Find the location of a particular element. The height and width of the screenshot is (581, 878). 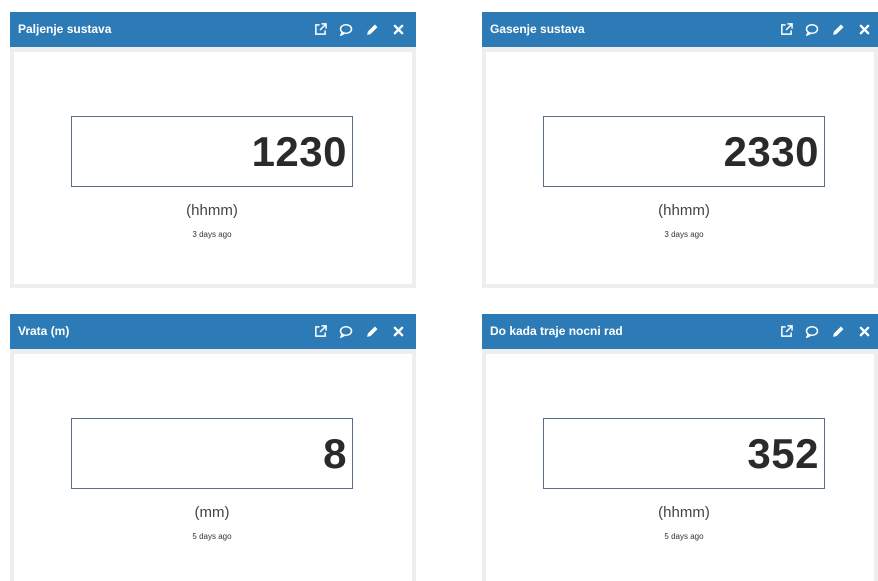

widget-header: Do kada traje nocni rad is located at coordinates (680, 331).